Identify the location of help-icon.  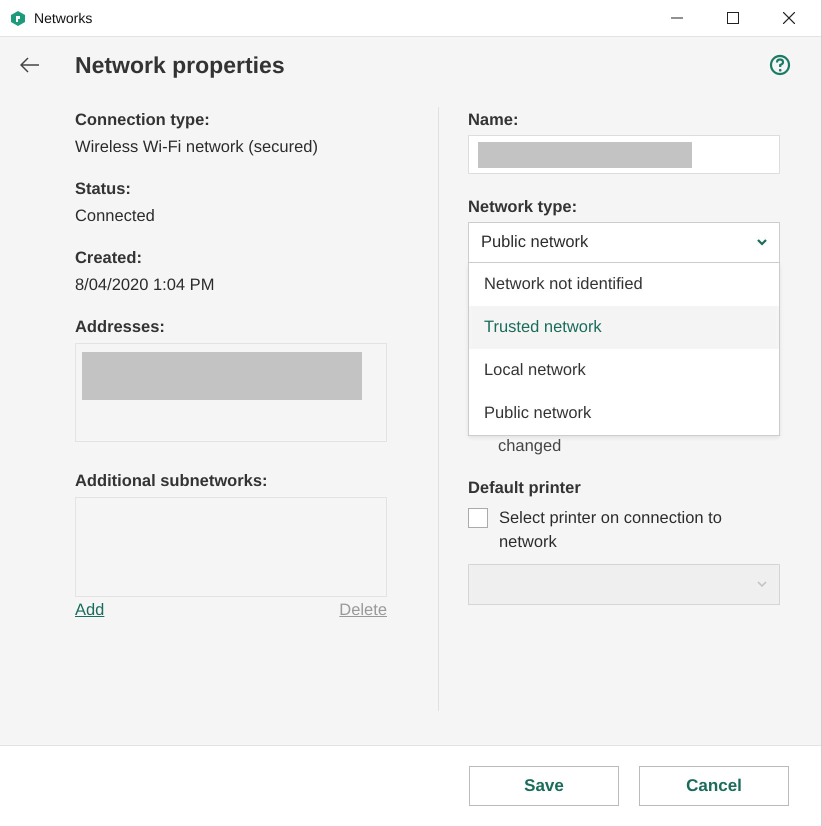
(780, 65).